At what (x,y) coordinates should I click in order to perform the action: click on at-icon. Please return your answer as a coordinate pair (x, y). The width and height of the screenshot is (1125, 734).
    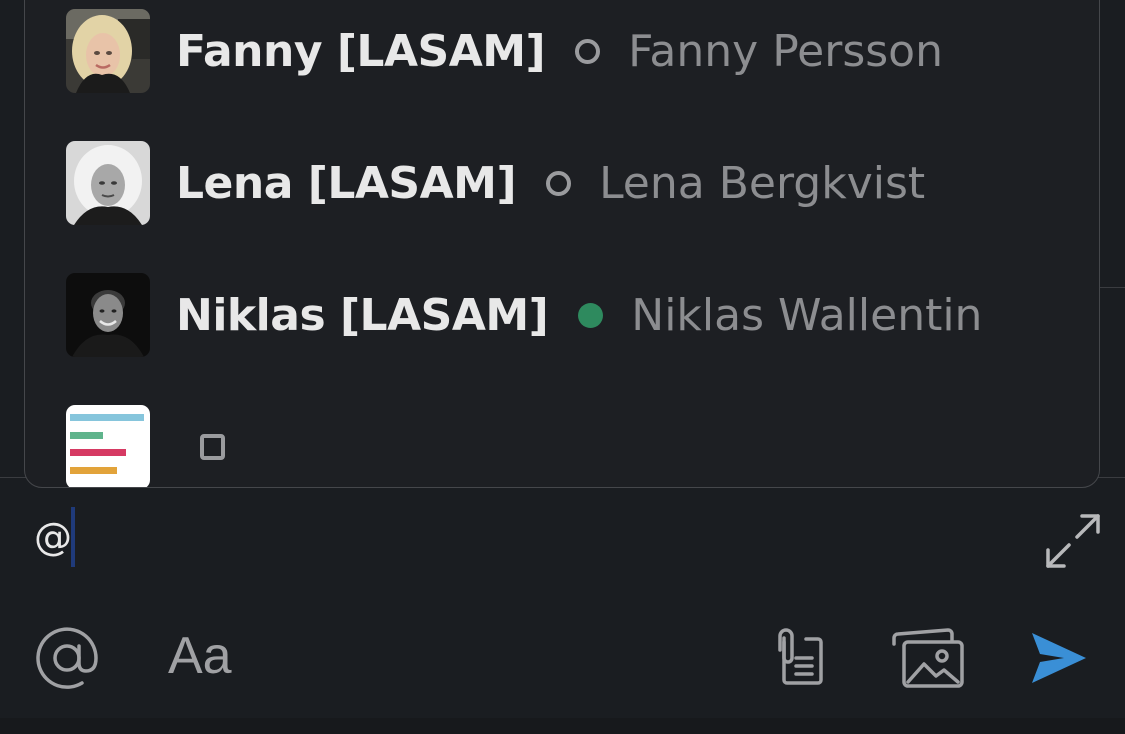
    Looking at the image, I should click on (67, 658).